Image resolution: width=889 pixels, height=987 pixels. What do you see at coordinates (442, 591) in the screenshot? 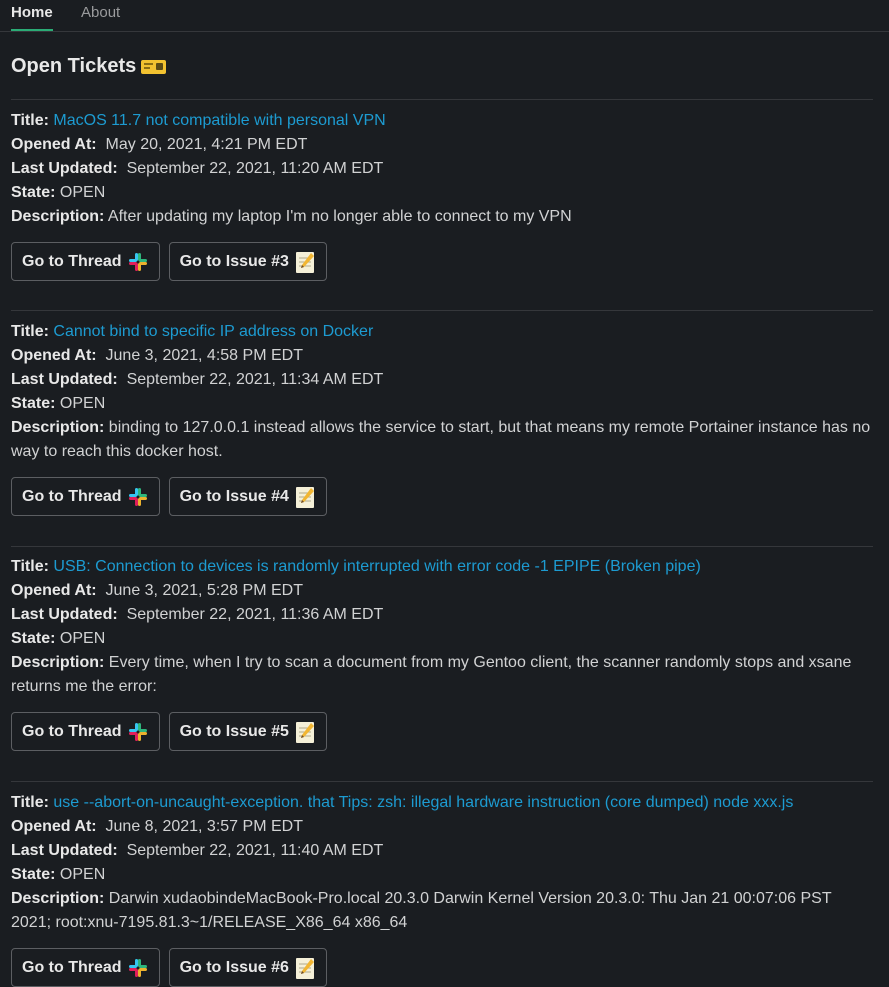
I see `opened-at-row: Opened At: June 3, 2021, 5:28 PM EDT` at bounding box center [442, 591].